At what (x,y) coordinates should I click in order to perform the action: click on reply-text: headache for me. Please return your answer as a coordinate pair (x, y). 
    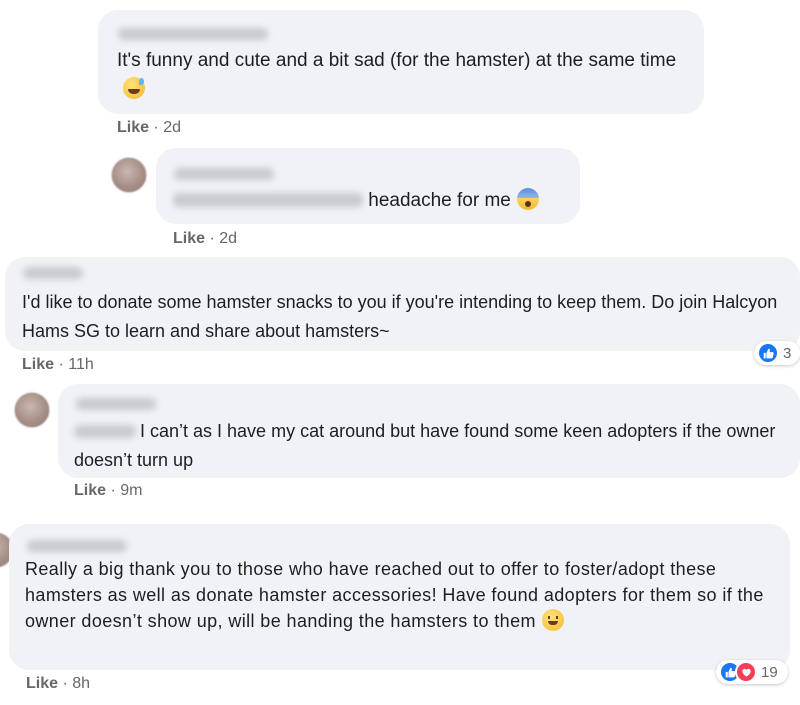
    Looking at the image, I should click on (356, 200).